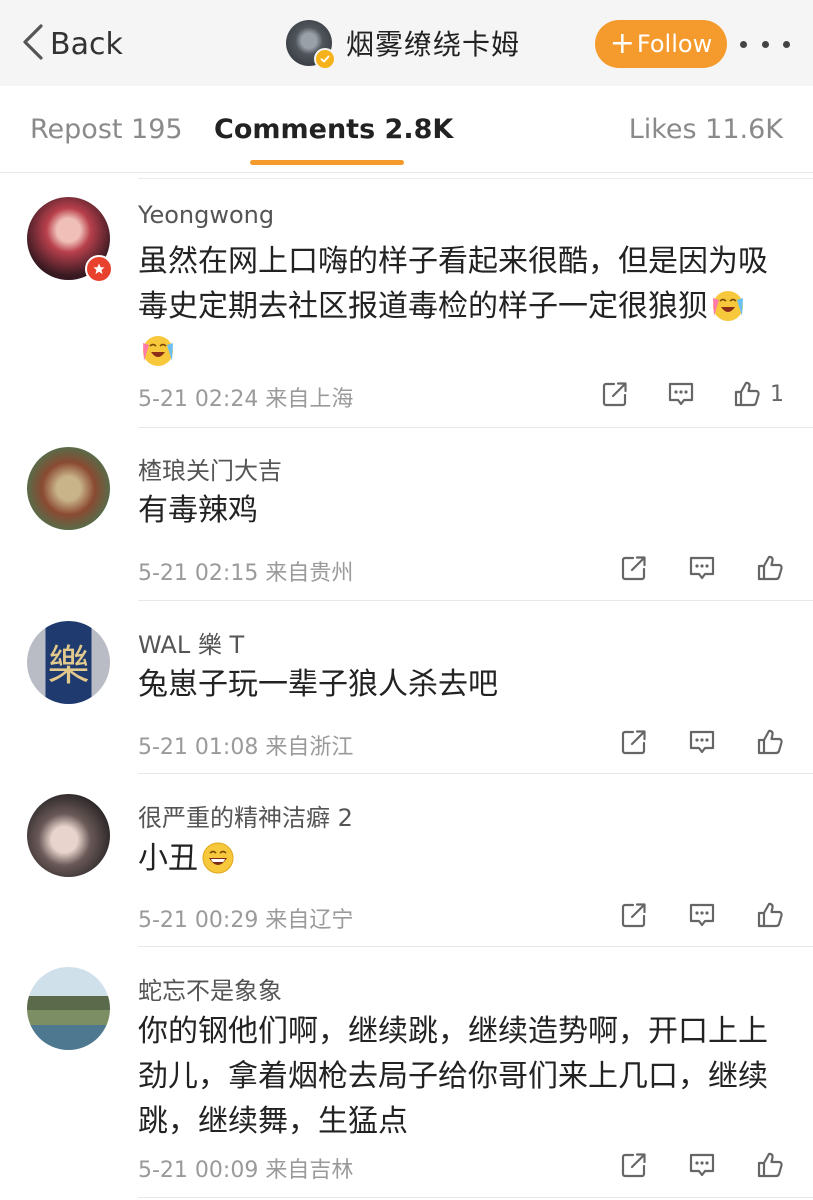  Describe the element at coordinates (246, 1170) in the screenshot. I see `comment-meta: 5-21 00:09 来自吉林` at that location.